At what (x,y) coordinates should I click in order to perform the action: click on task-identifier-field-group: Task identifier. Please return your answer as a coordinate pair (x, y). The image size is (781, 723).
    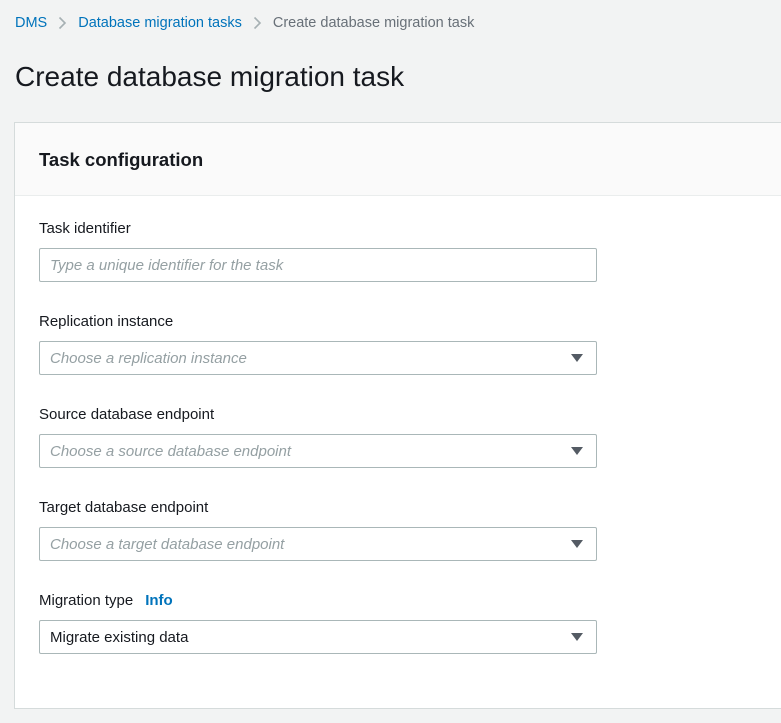
    Looking at the image, I should click on (398, 250).